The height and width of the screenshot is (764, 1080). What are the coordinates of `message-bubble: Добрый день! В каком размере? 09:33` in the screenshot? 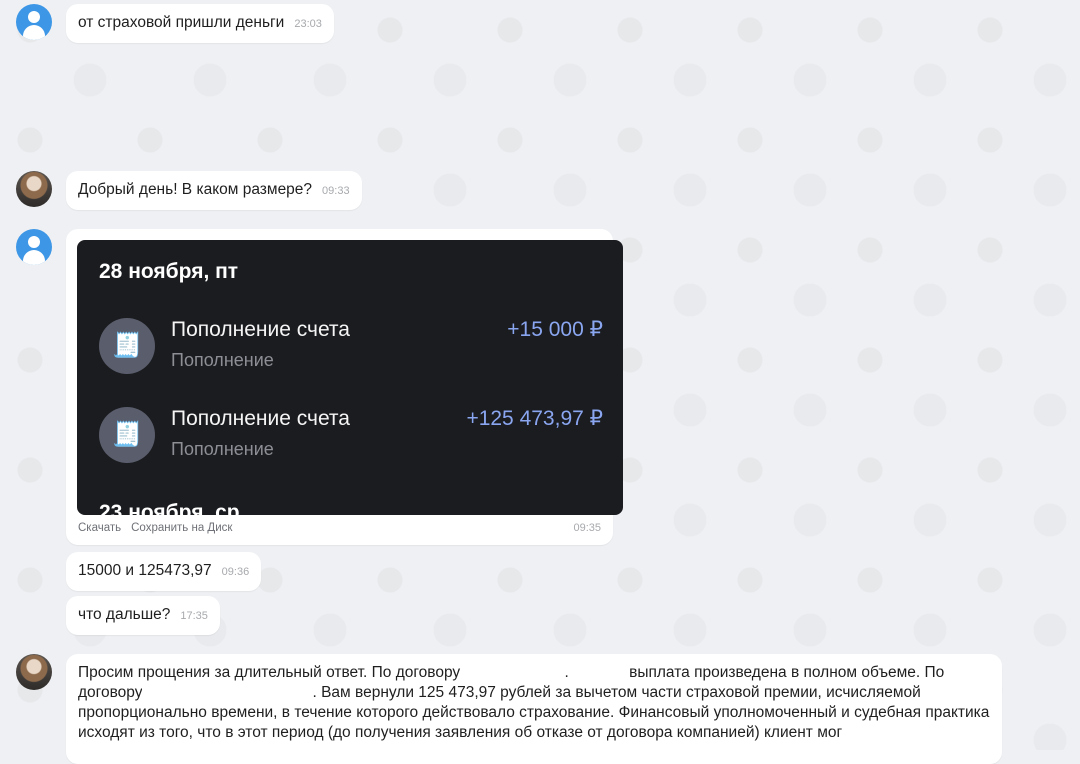 It's located at (214, 190).